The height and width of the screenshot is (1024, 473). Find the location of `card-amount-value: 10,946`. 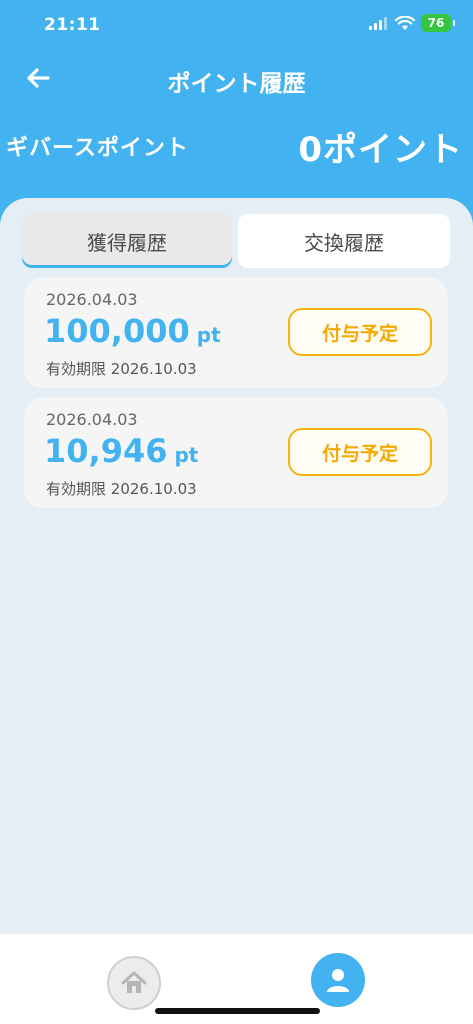

card-amount-value: 10,946 is located at coordinates (106, 451).